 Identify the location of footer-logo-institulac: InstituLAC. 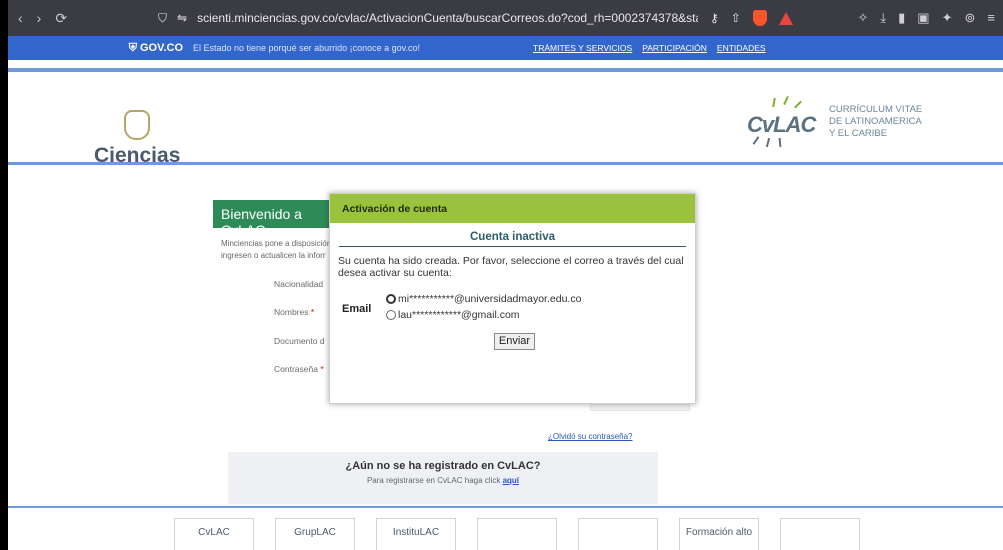
(416, 534).